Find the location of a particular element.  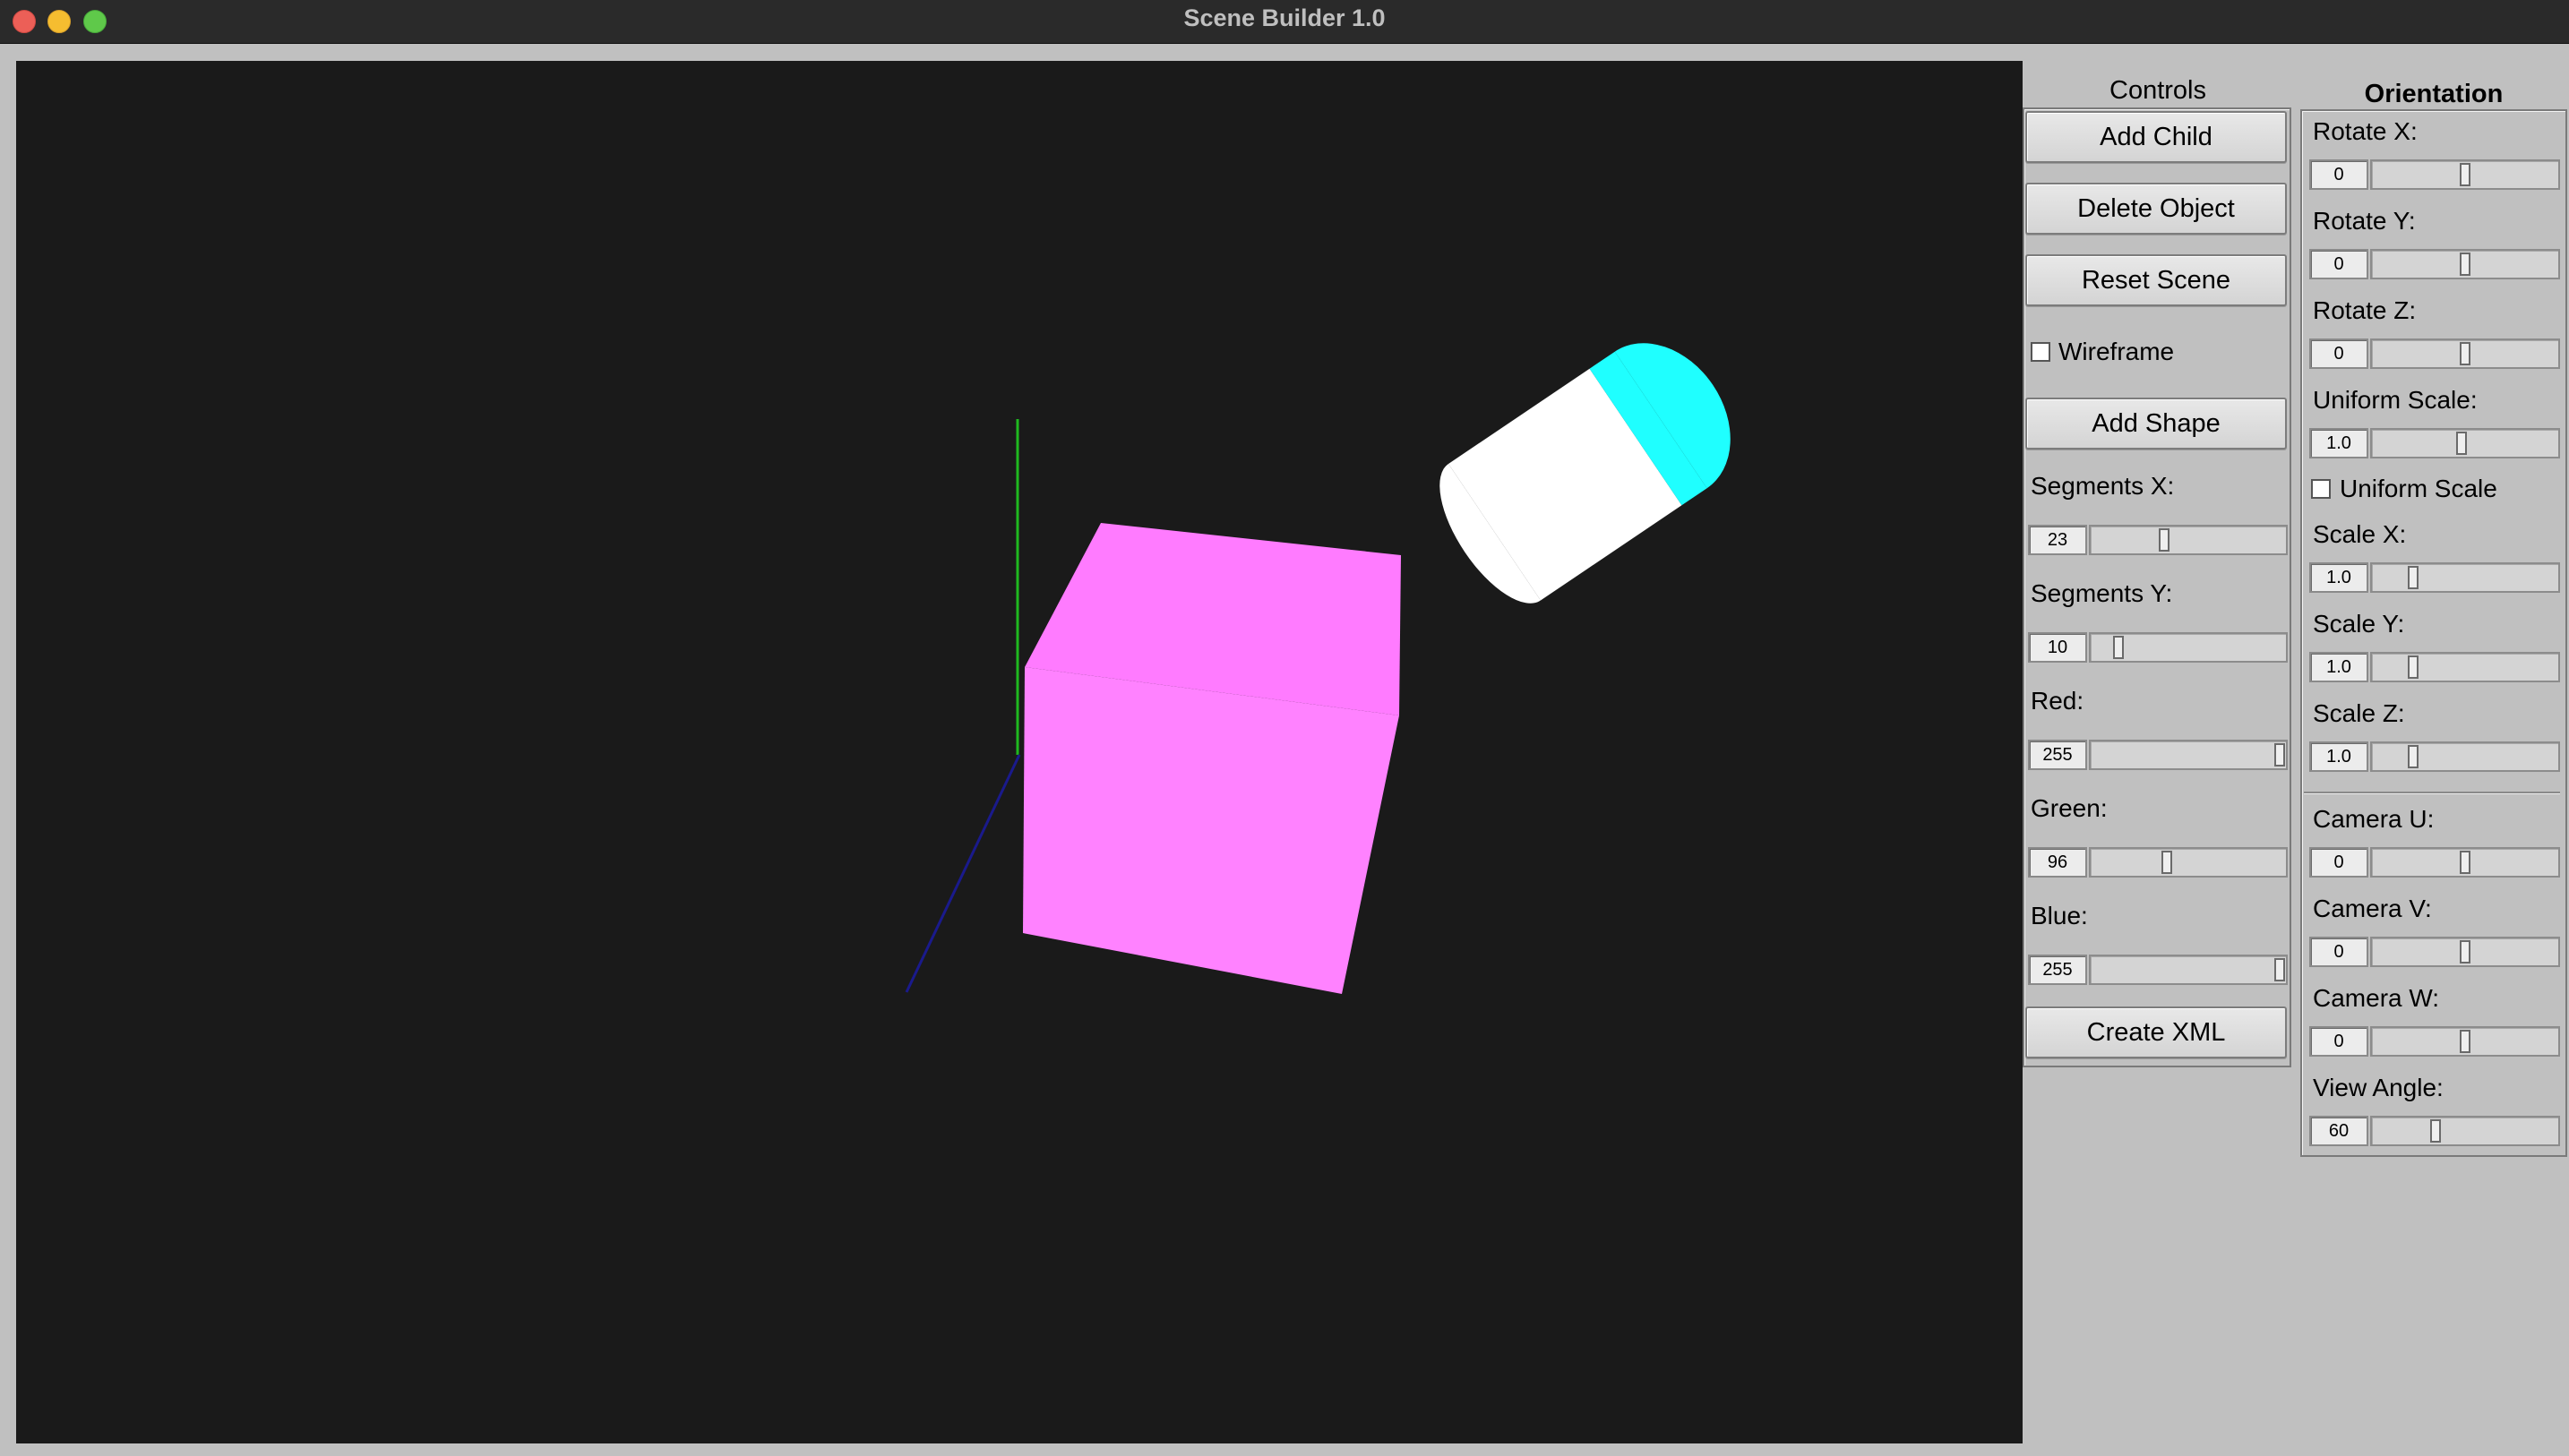

camera-u-label: Camera U: is located at coordinates (2374, 819).